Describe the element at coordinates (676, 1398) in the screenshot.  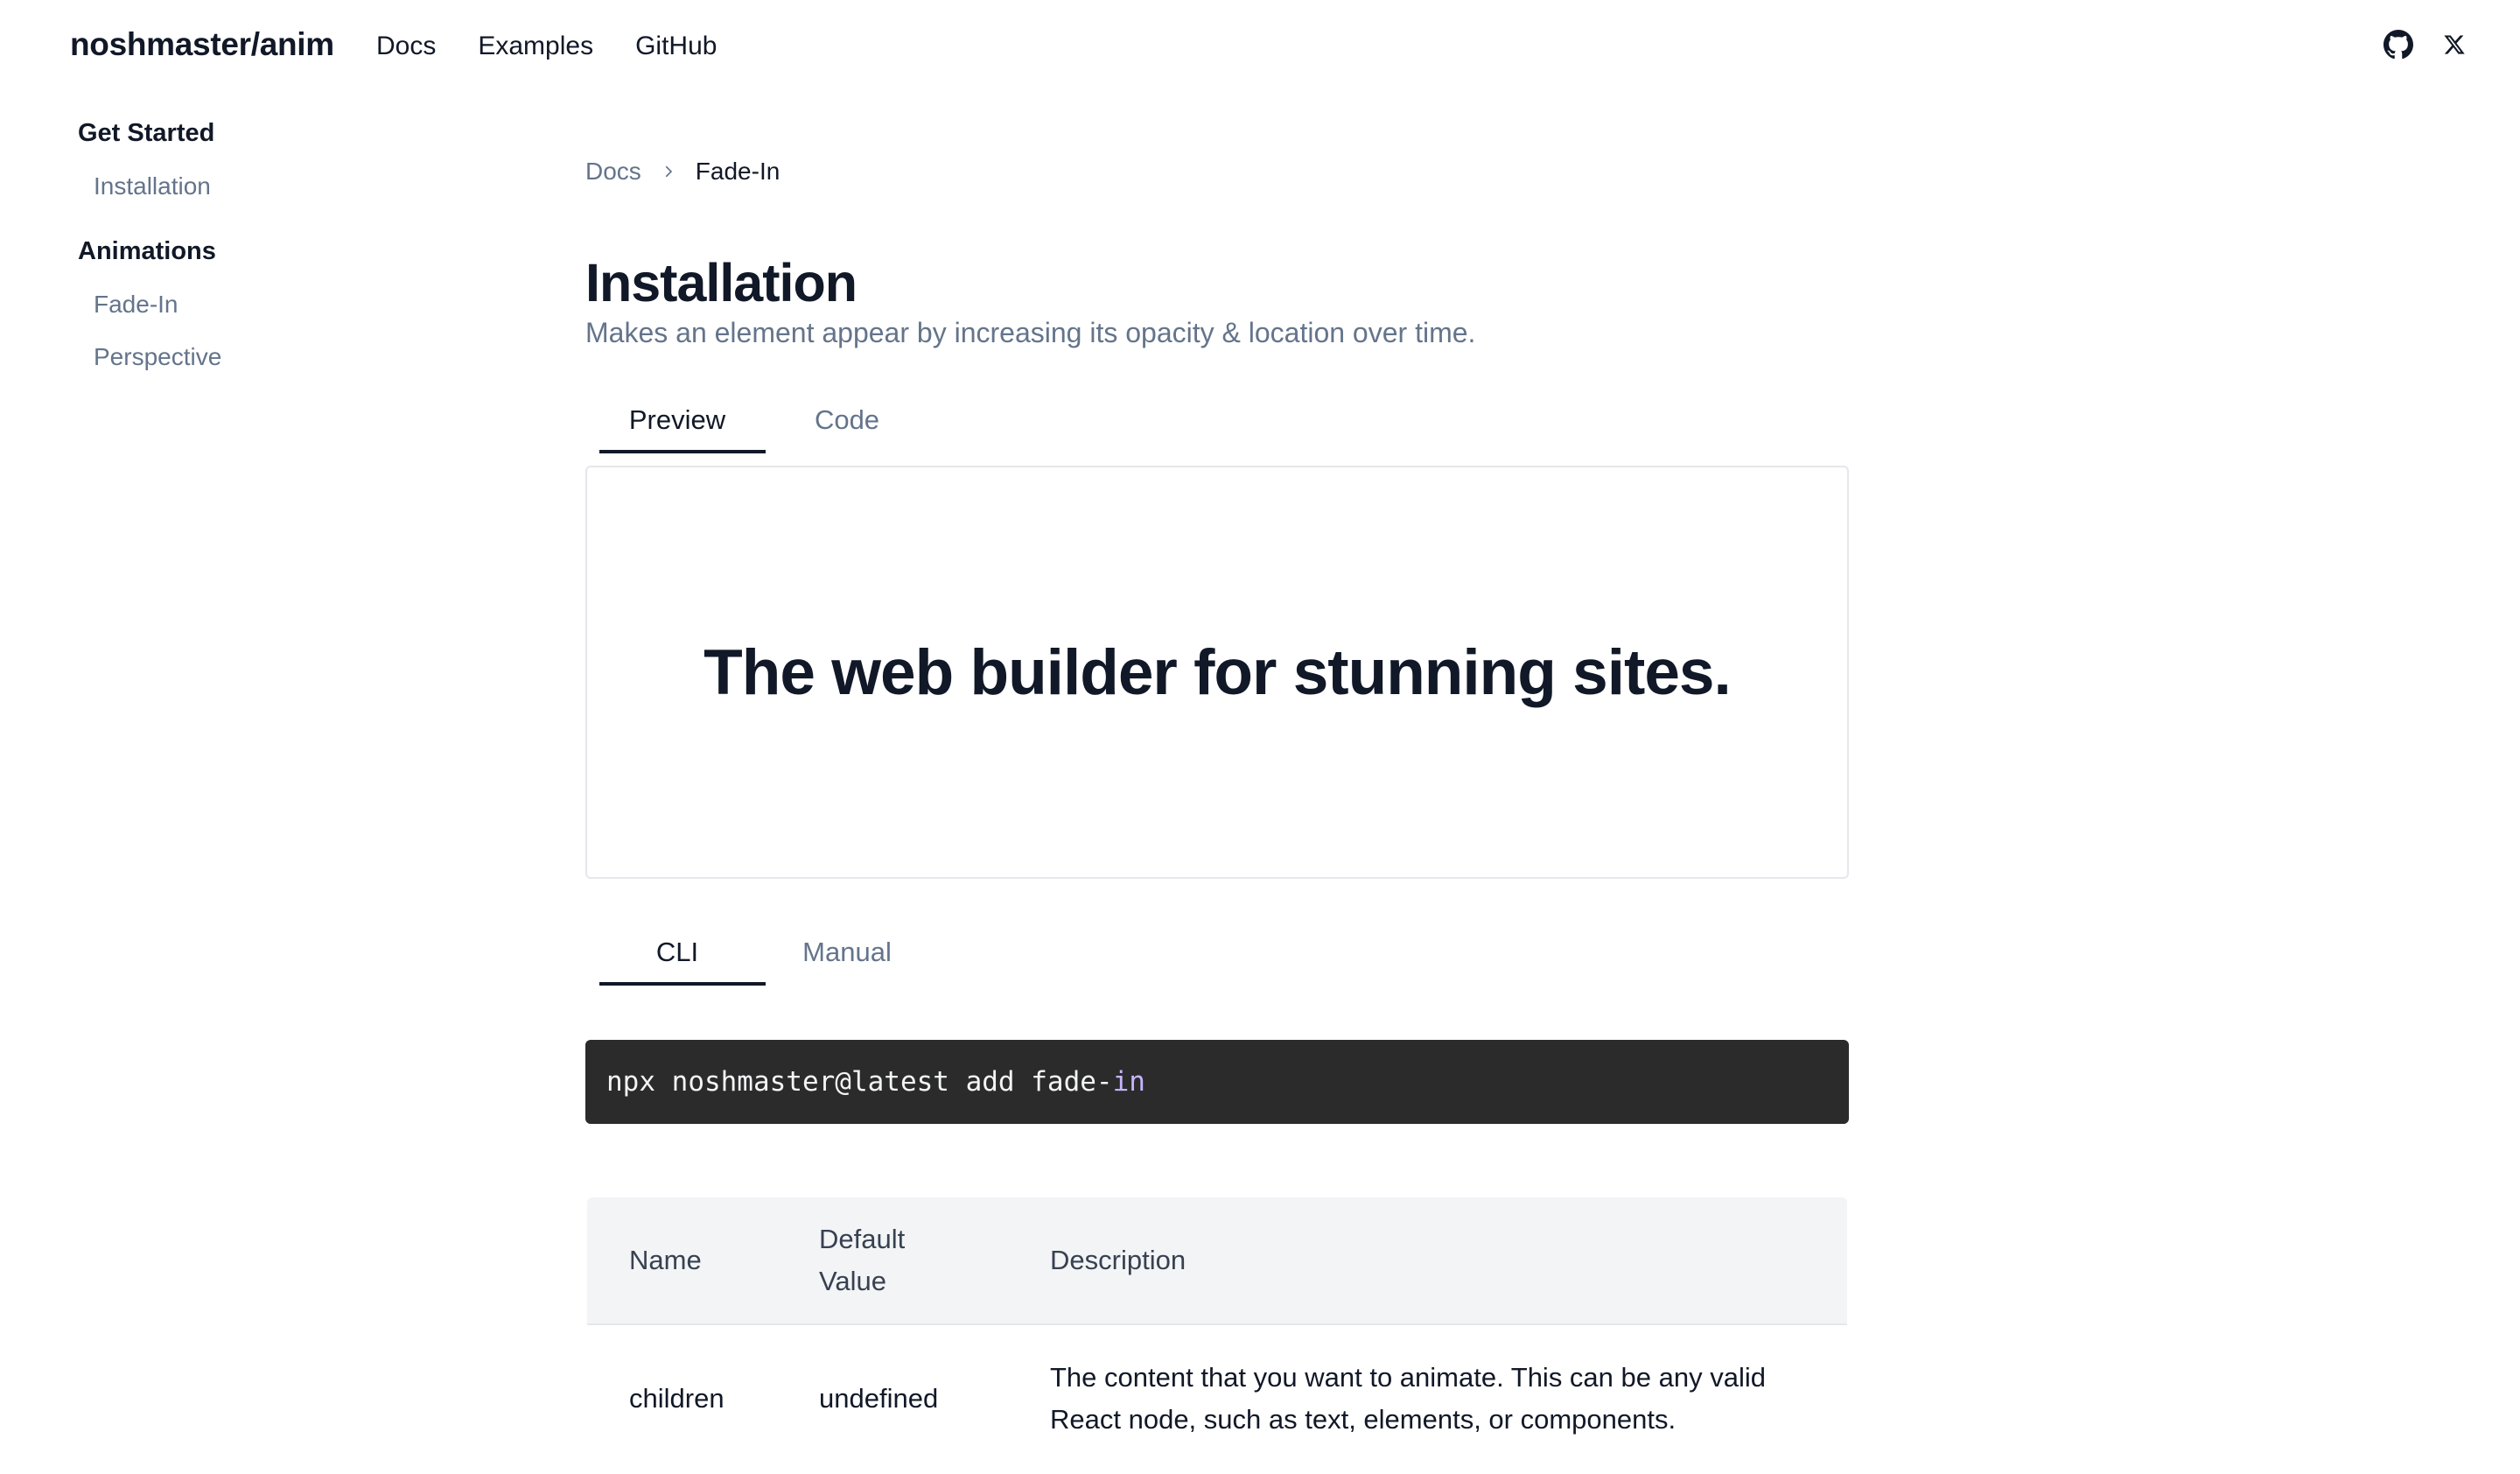
I see `cell-name: children` at that location.